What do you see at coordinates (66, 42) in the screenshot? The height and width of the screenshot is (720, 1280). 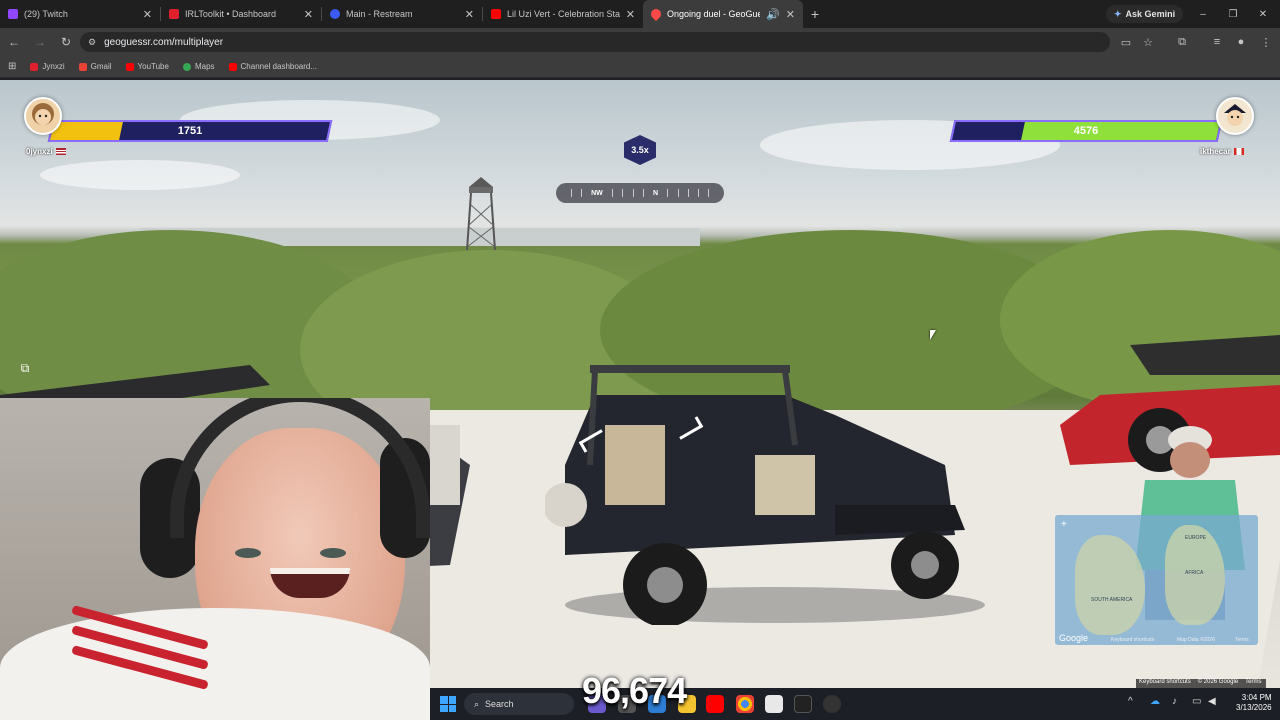 I see `reload-icon: ↻` at bounding box center [66, 42].